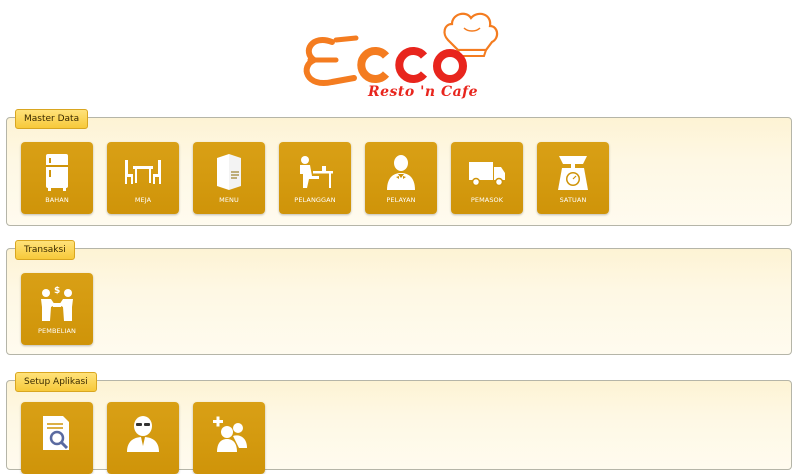 The image size is (800, 474). I want to click on setup-aplikasi-title: Setup Aplikasi, so click(56, 382).